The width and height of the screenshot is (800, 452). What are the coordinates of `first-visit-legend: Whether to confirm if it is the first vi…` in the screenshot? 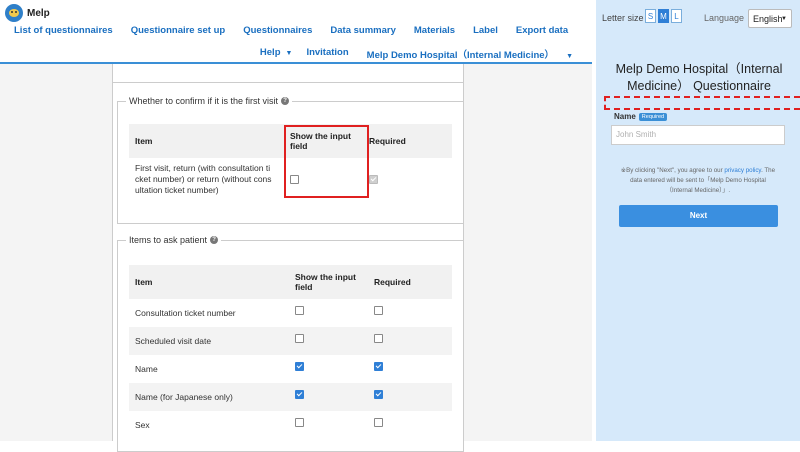 It's located at (209, 101).